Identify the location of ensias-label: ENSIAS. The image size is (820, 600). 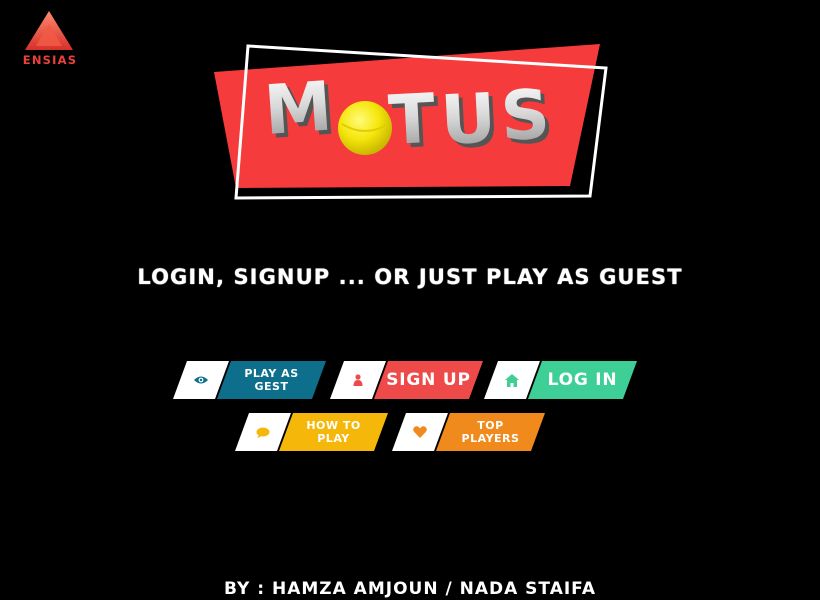
(50, 60).